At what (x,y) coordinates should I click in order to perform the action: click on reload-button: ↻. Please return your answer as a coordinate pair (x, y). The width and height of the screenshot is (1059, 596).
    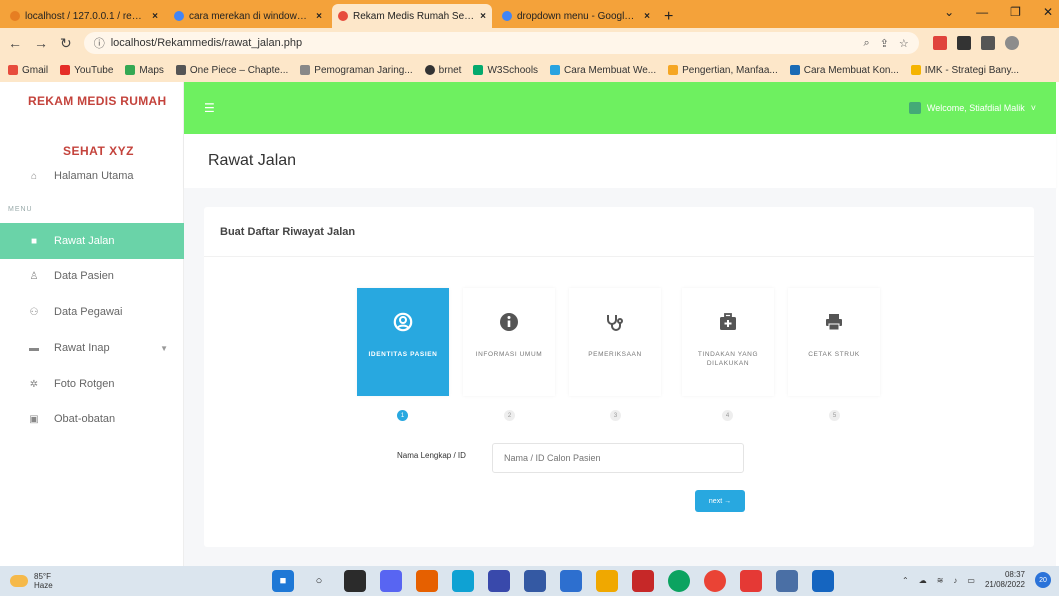
    Looking at the image, I should click on (66, 43).